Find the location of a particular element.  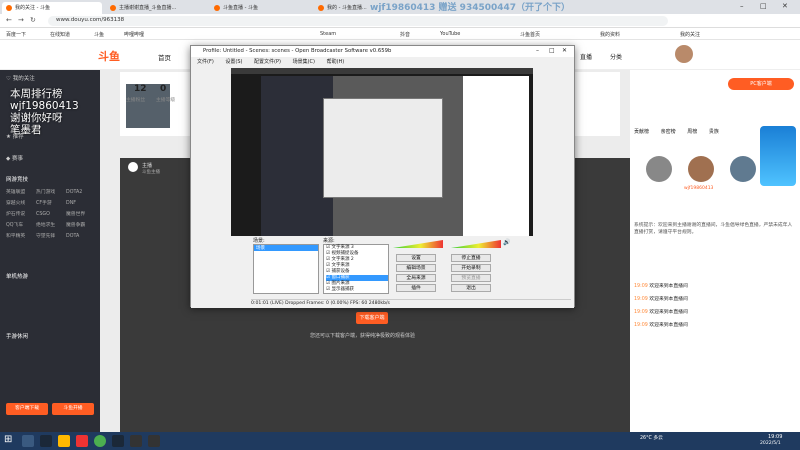

anchor-sub: 斗鱼主播 is located at coordinates (151, 172).